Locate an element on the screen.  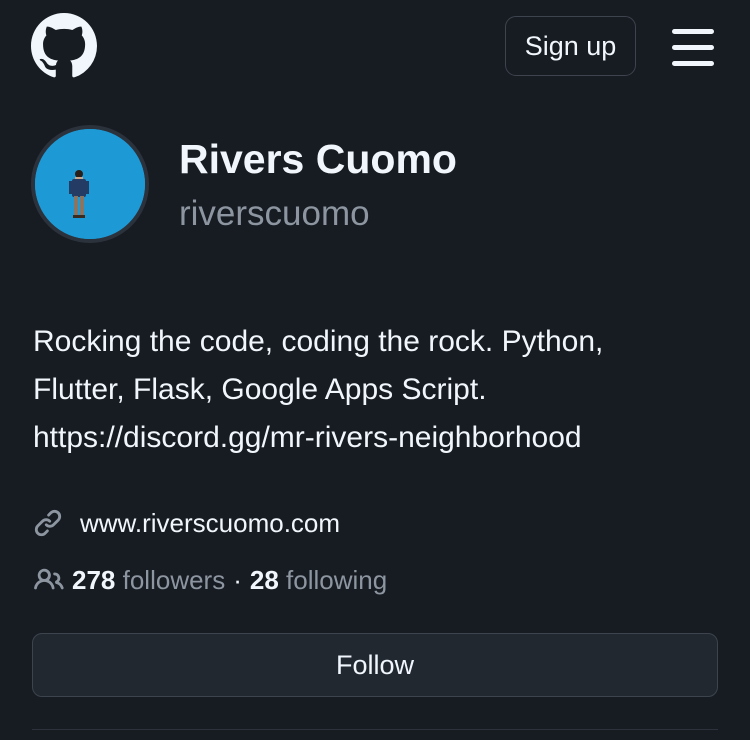
profile-social-counts: 278 followers · 28 following is located at coordinates (210, 580).